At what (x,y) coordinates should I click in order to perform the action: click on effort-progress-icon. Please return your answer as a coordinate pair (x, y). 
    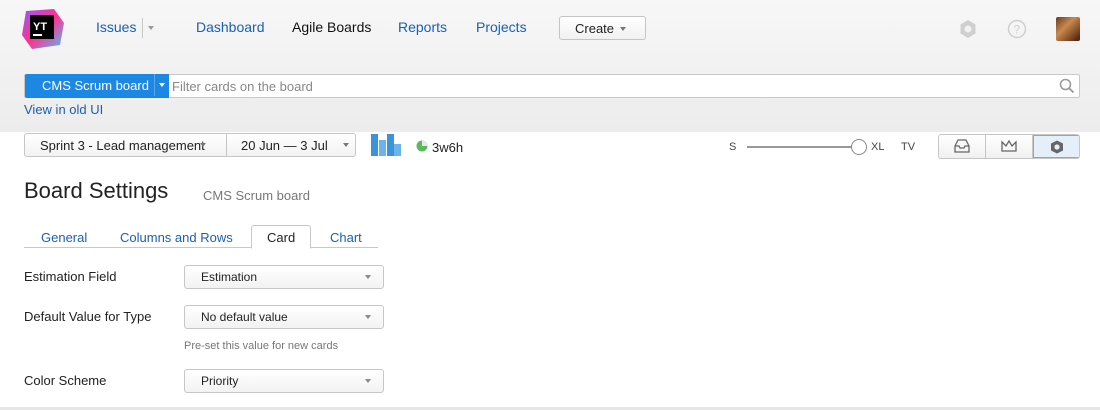
    Looking at the image, I should click on (422, 147).